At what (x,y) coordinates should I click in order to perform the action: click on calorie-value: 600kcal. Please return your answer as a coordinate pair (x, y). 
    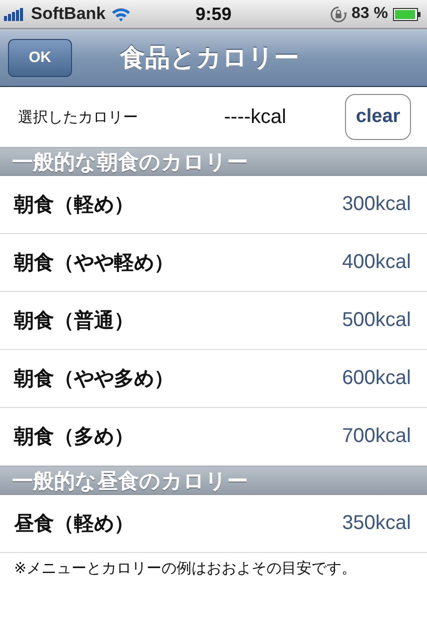
    Looking at the image, I should click on (376, 378).